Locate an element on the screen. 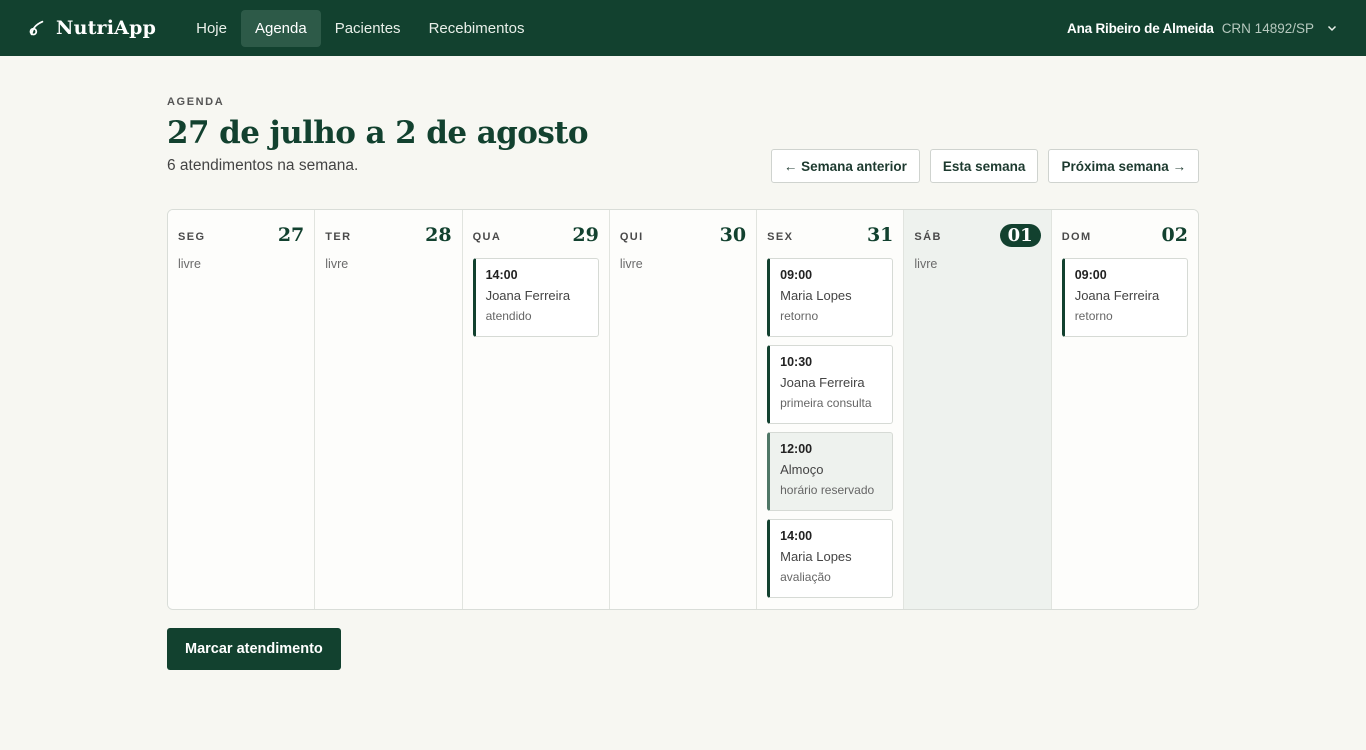 The height and width of the screenshot is (750, 1366). day-header: SÁB 01 is located at coordinates (977, 235).